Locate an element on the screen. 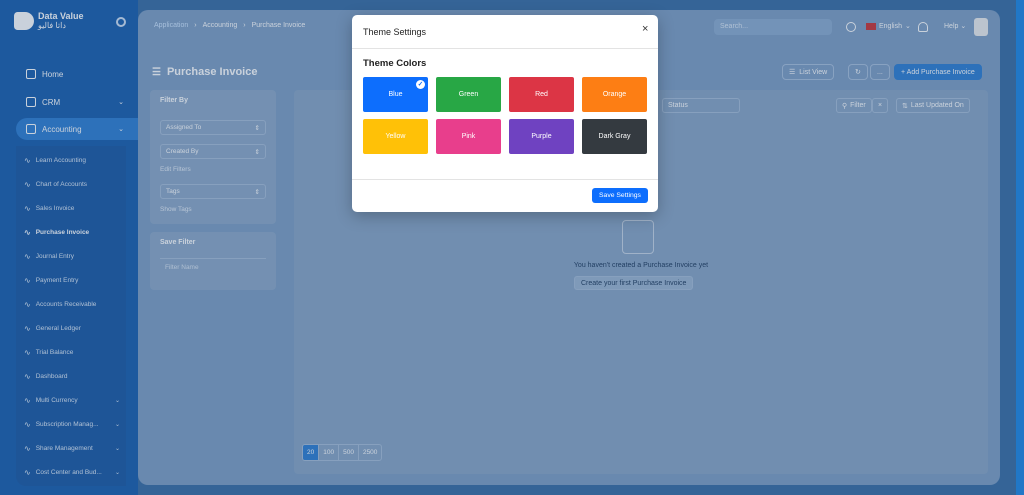 This screenshot has width=1024, height=495. theme-option-label: Red is located at coordinates (541, 94).